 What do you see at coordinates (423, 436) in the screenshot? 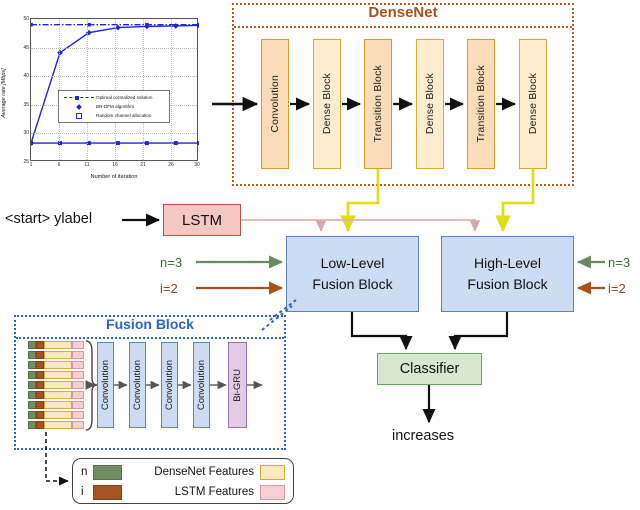
I see `classifier-output-label: increases` at bounding box center [423, 436].